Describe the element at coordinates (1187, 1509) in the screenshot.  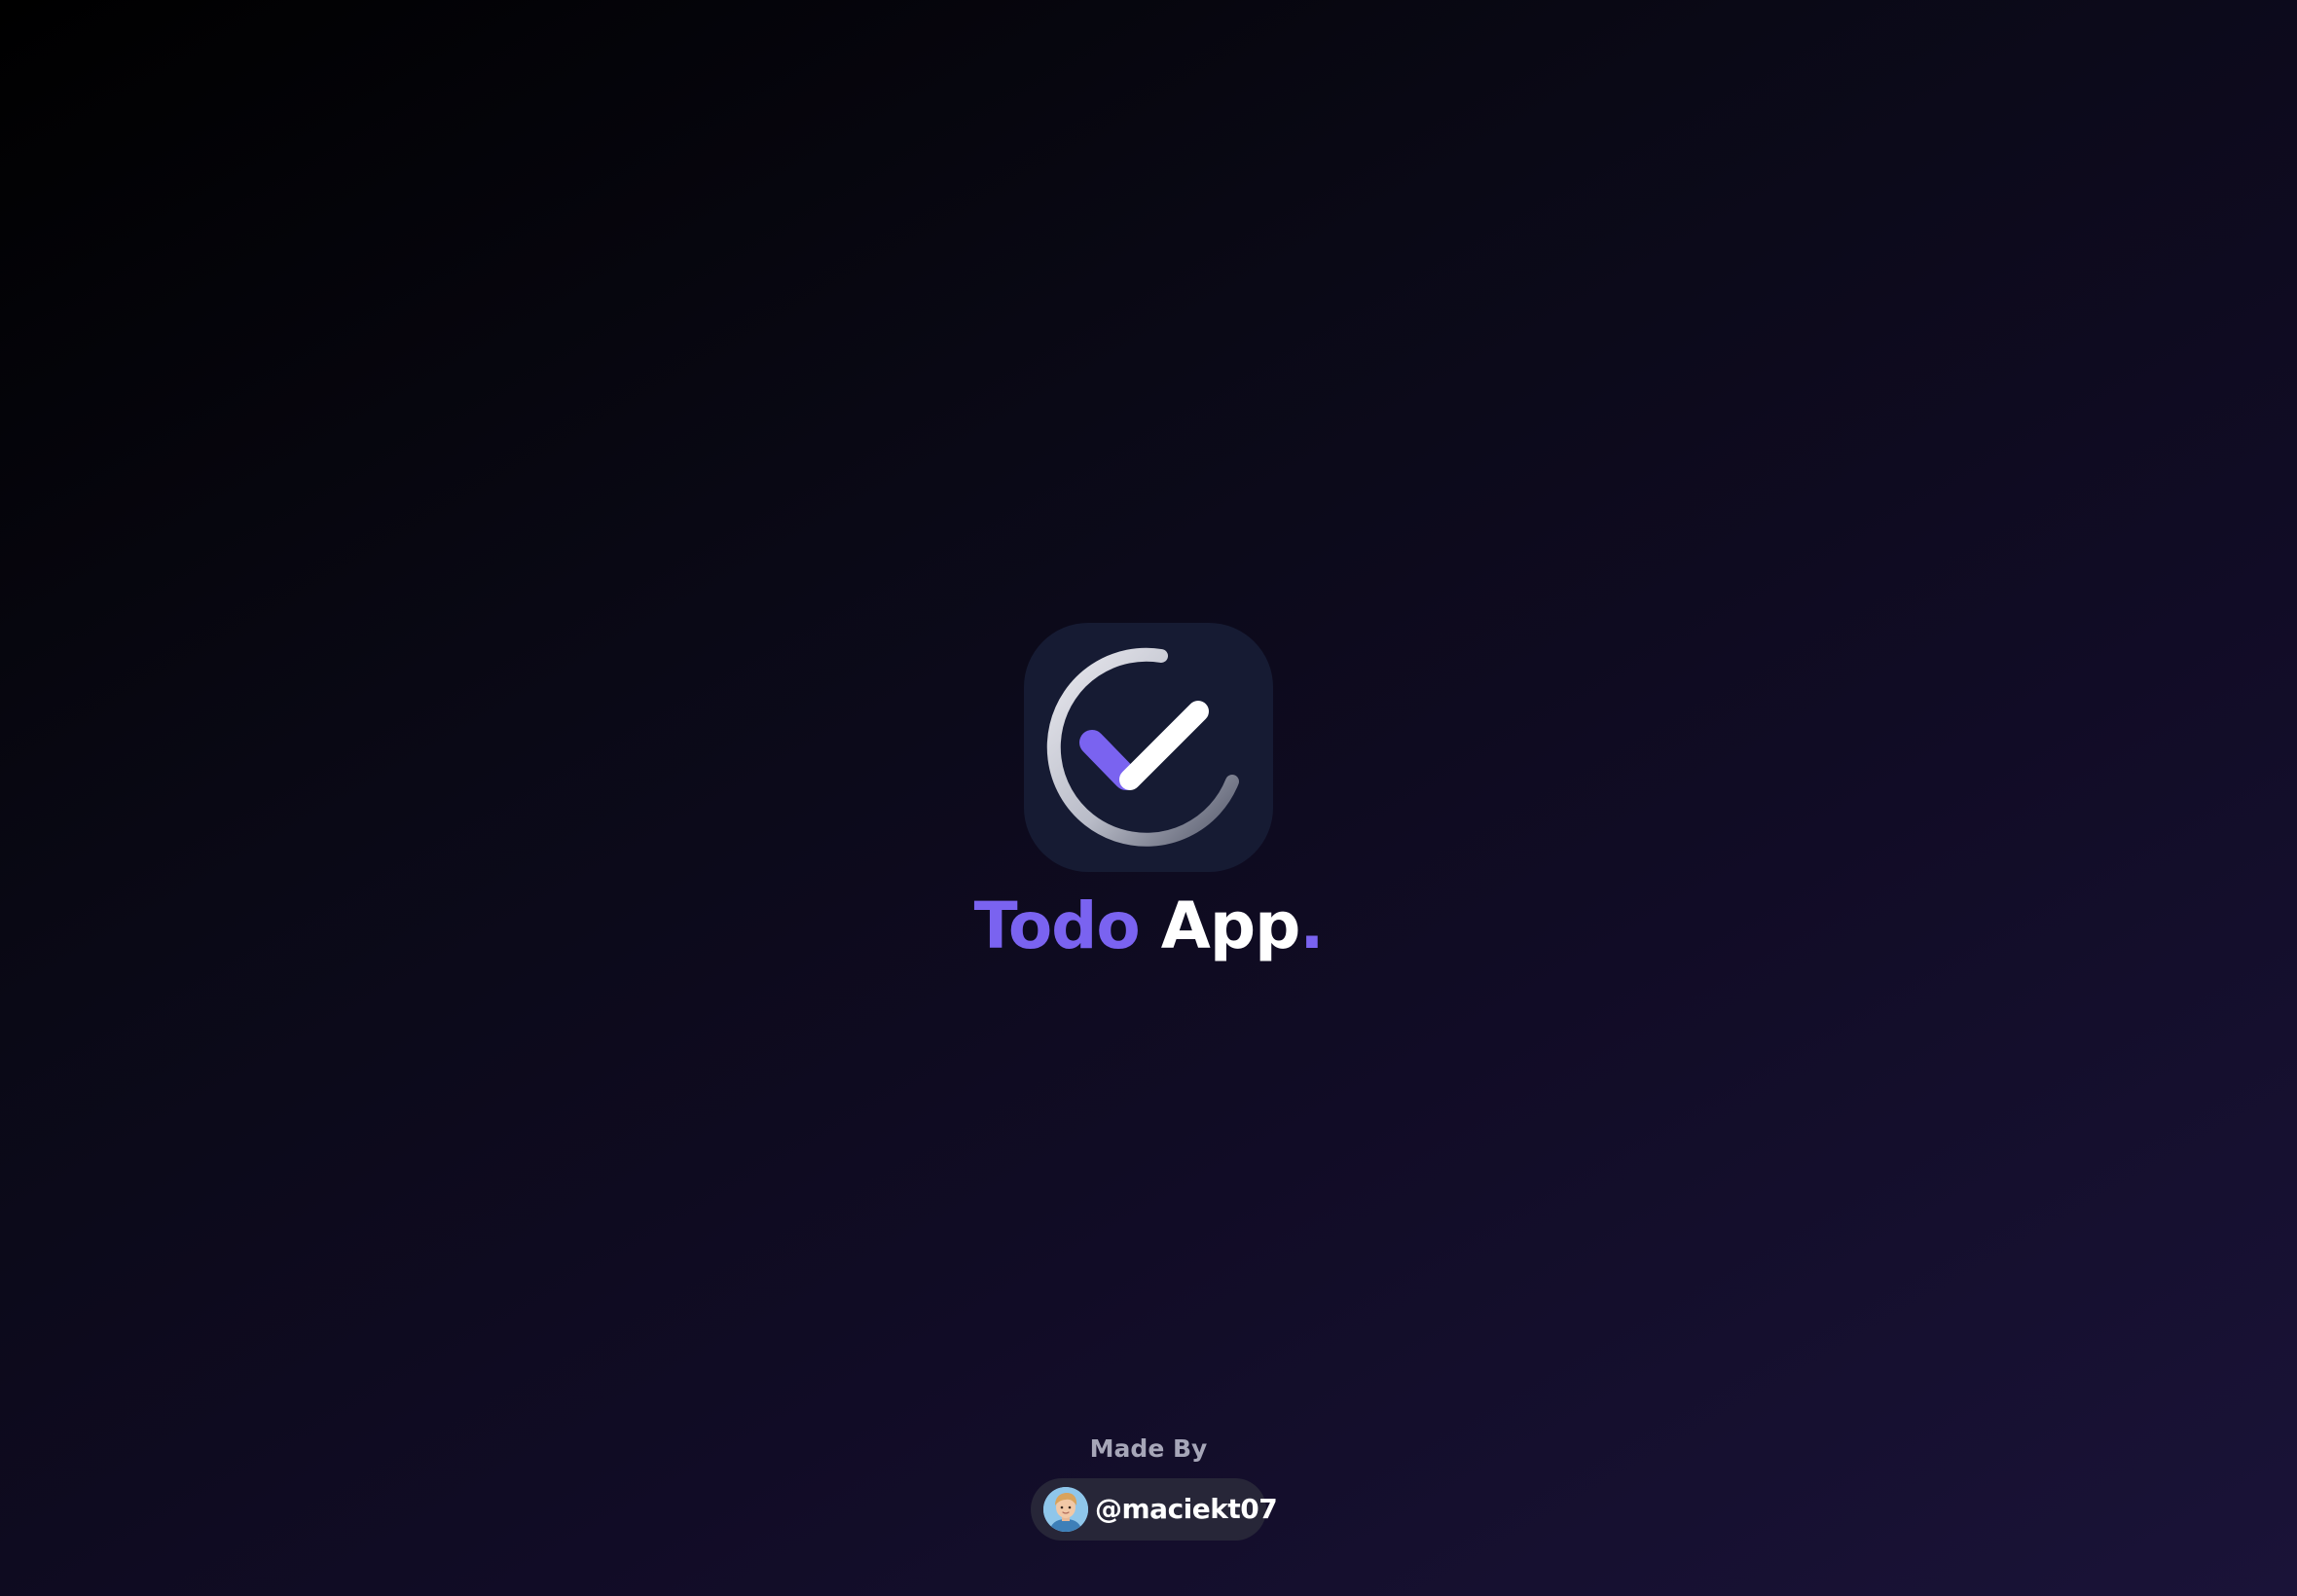
I see `author-handle: @maciekt07` at that location.